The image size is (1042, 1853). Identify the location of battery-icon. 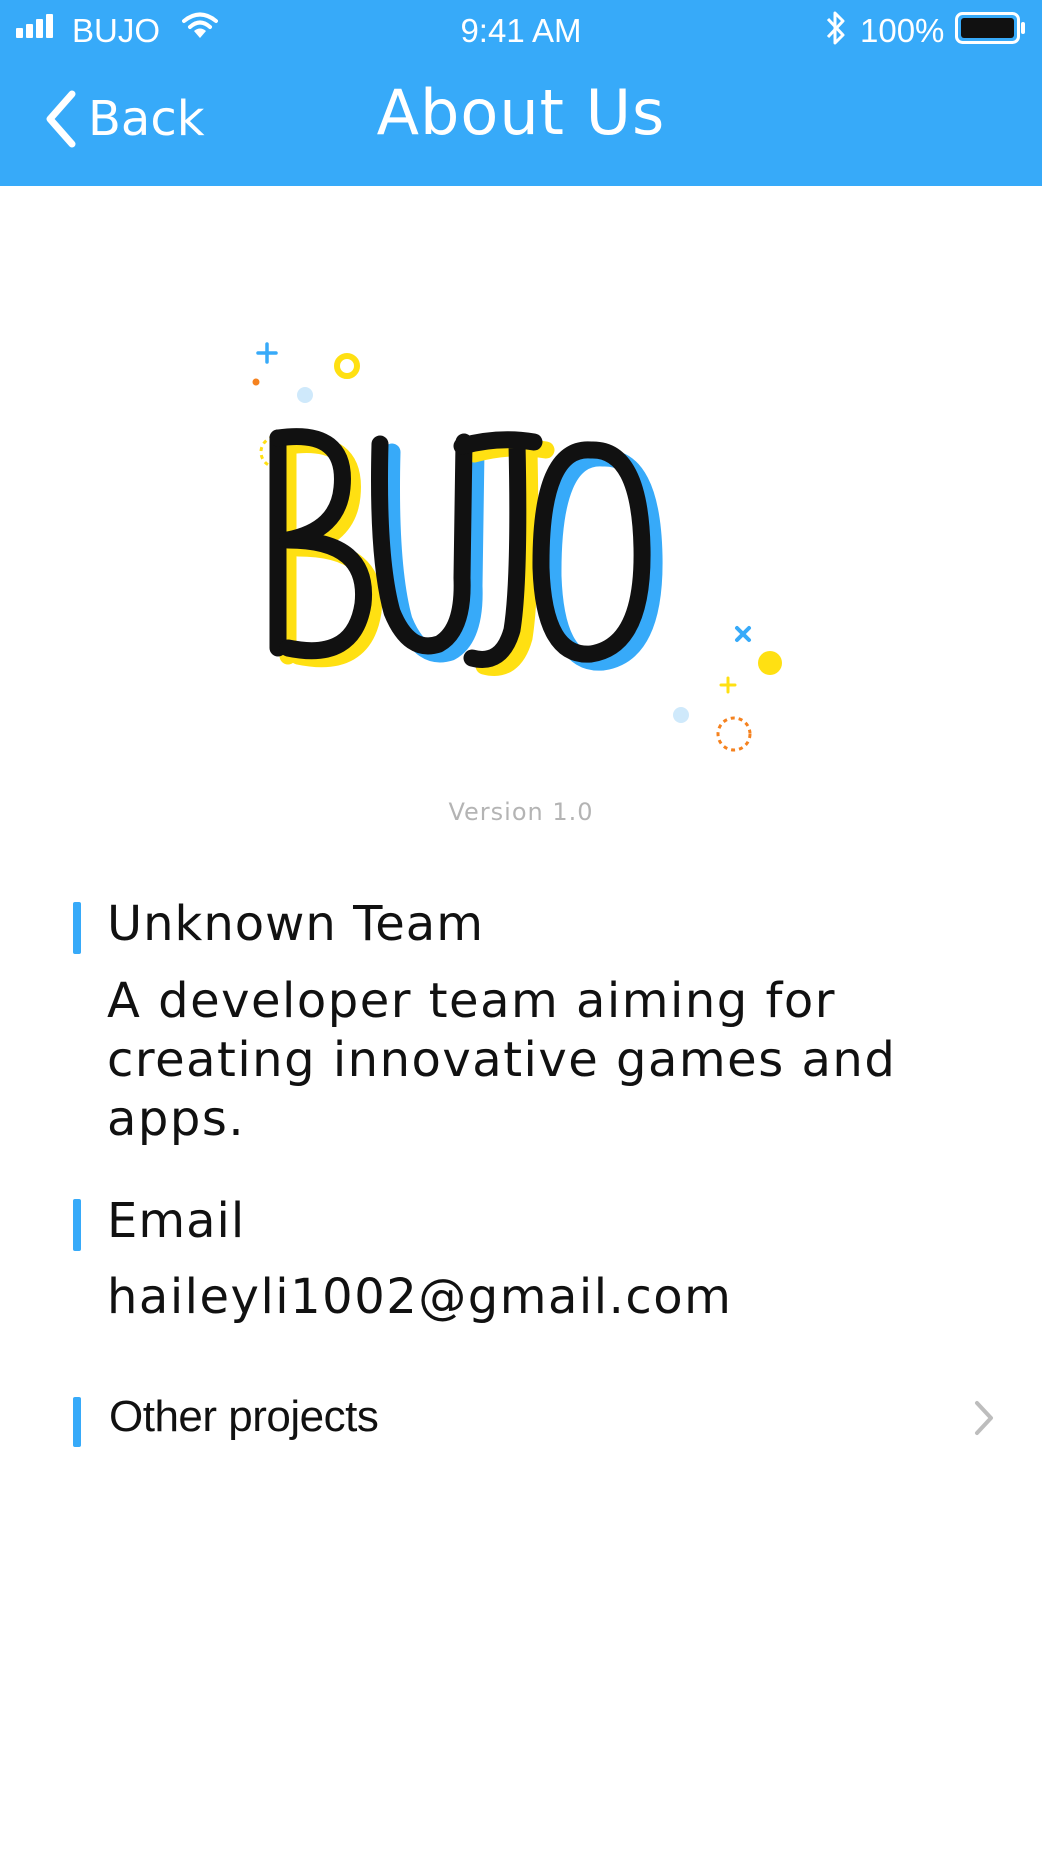
(990, 28).